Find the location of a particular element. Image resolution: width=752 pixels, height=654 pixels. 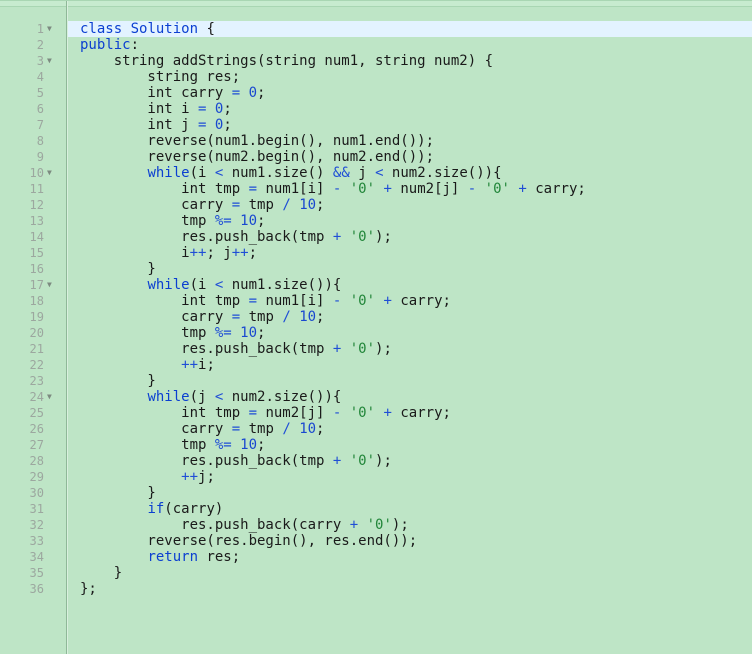

code-text: string res; is located at coordinates (410, 77).